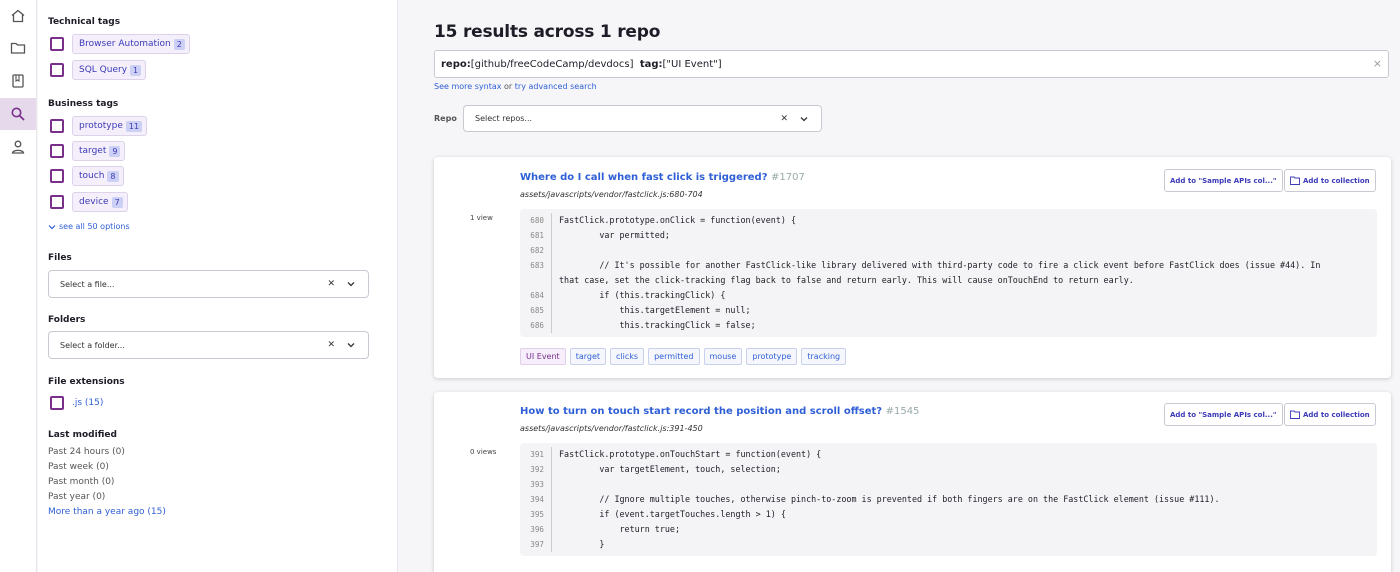 The width and height of the screenshot is (1400, 572). I want to click on tag-count: 7, so click(117, 202).